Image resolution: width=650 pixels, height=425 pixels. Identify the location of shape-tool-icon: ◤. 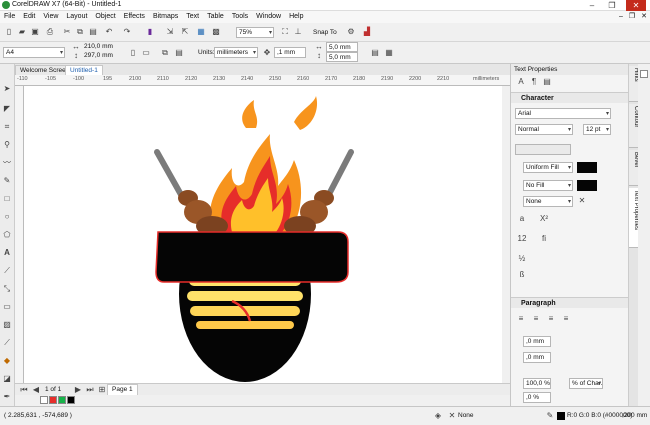
(7, 109).